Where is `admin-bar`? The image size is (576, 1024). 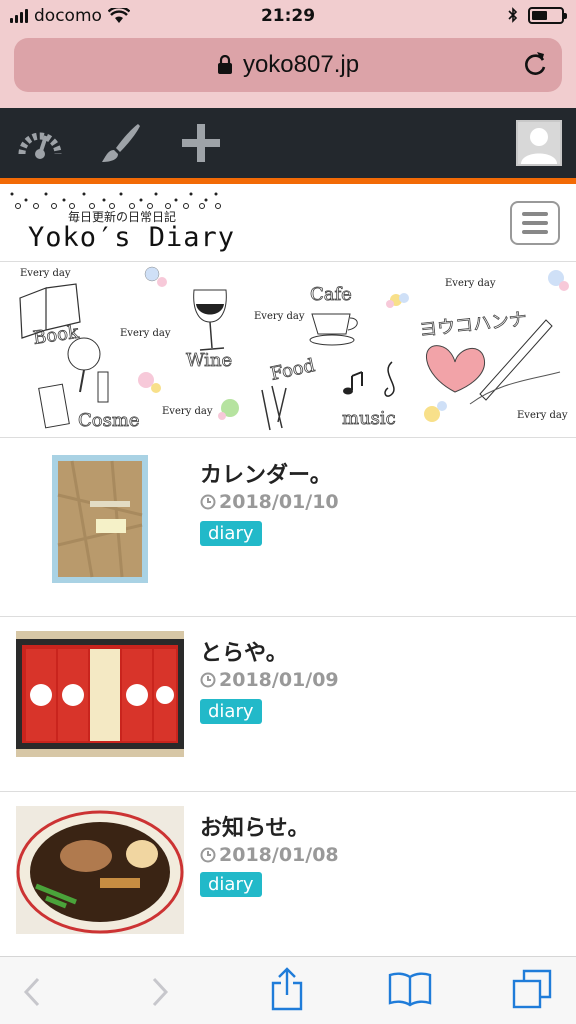 admin-bar is located at coordinates (288, 143).